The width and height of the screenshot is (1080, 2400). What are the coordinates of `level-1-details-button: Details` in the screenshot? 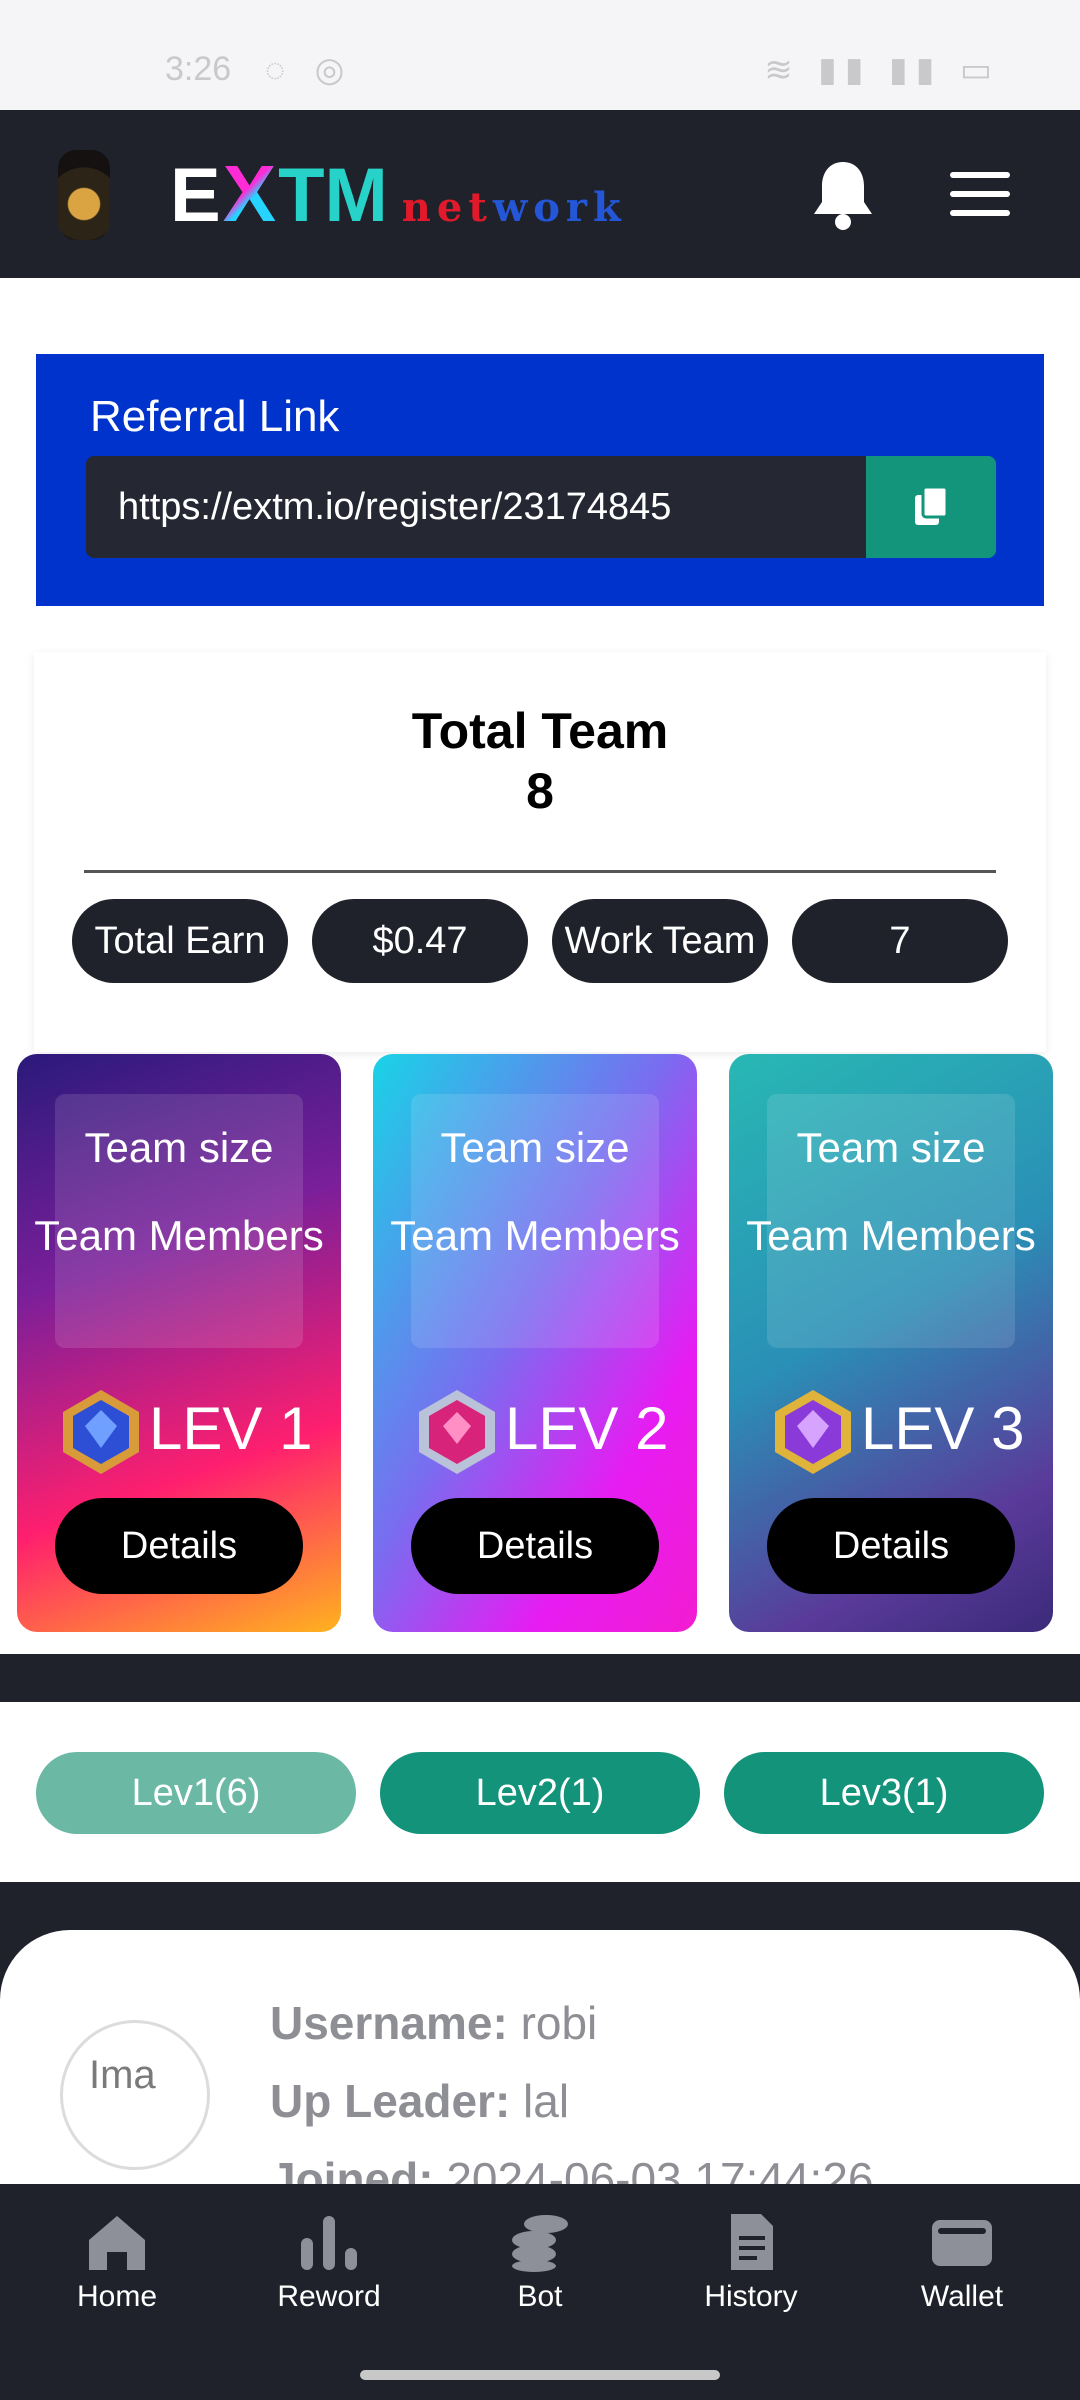 It's located at (179, 1546).